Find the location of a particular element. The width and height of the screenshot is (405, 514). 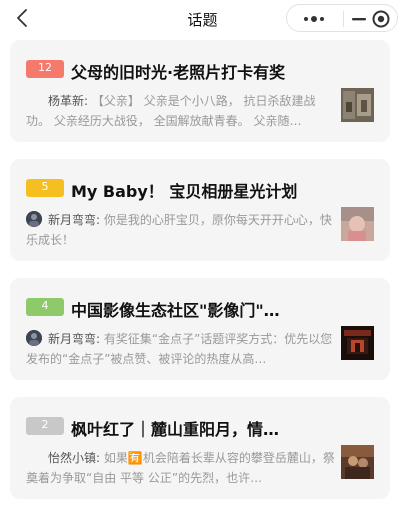

rank-badge: 12 is located at coordinates (45, 69).